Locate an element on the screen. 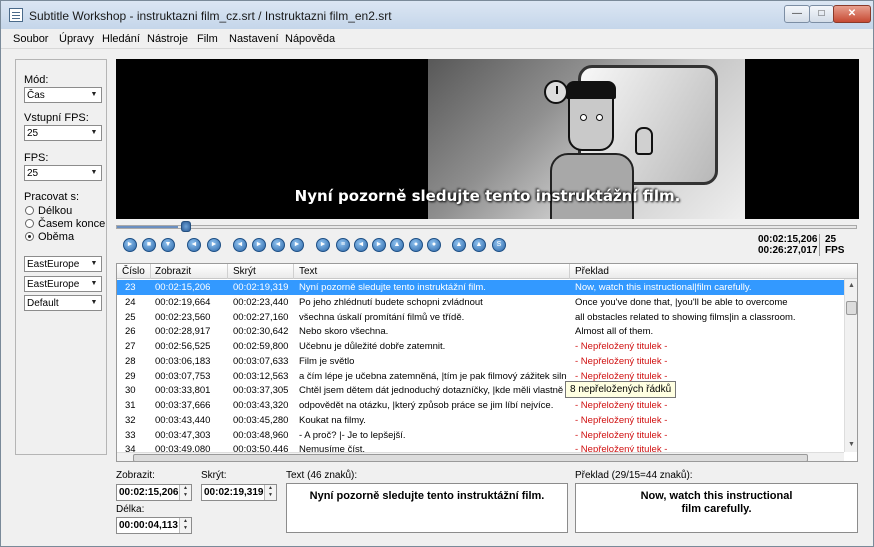 The height and width of the screenshot is (547, 874). duration-field: 00:00:04,113 ▲ ▼ is located at coordinates (154, 525).